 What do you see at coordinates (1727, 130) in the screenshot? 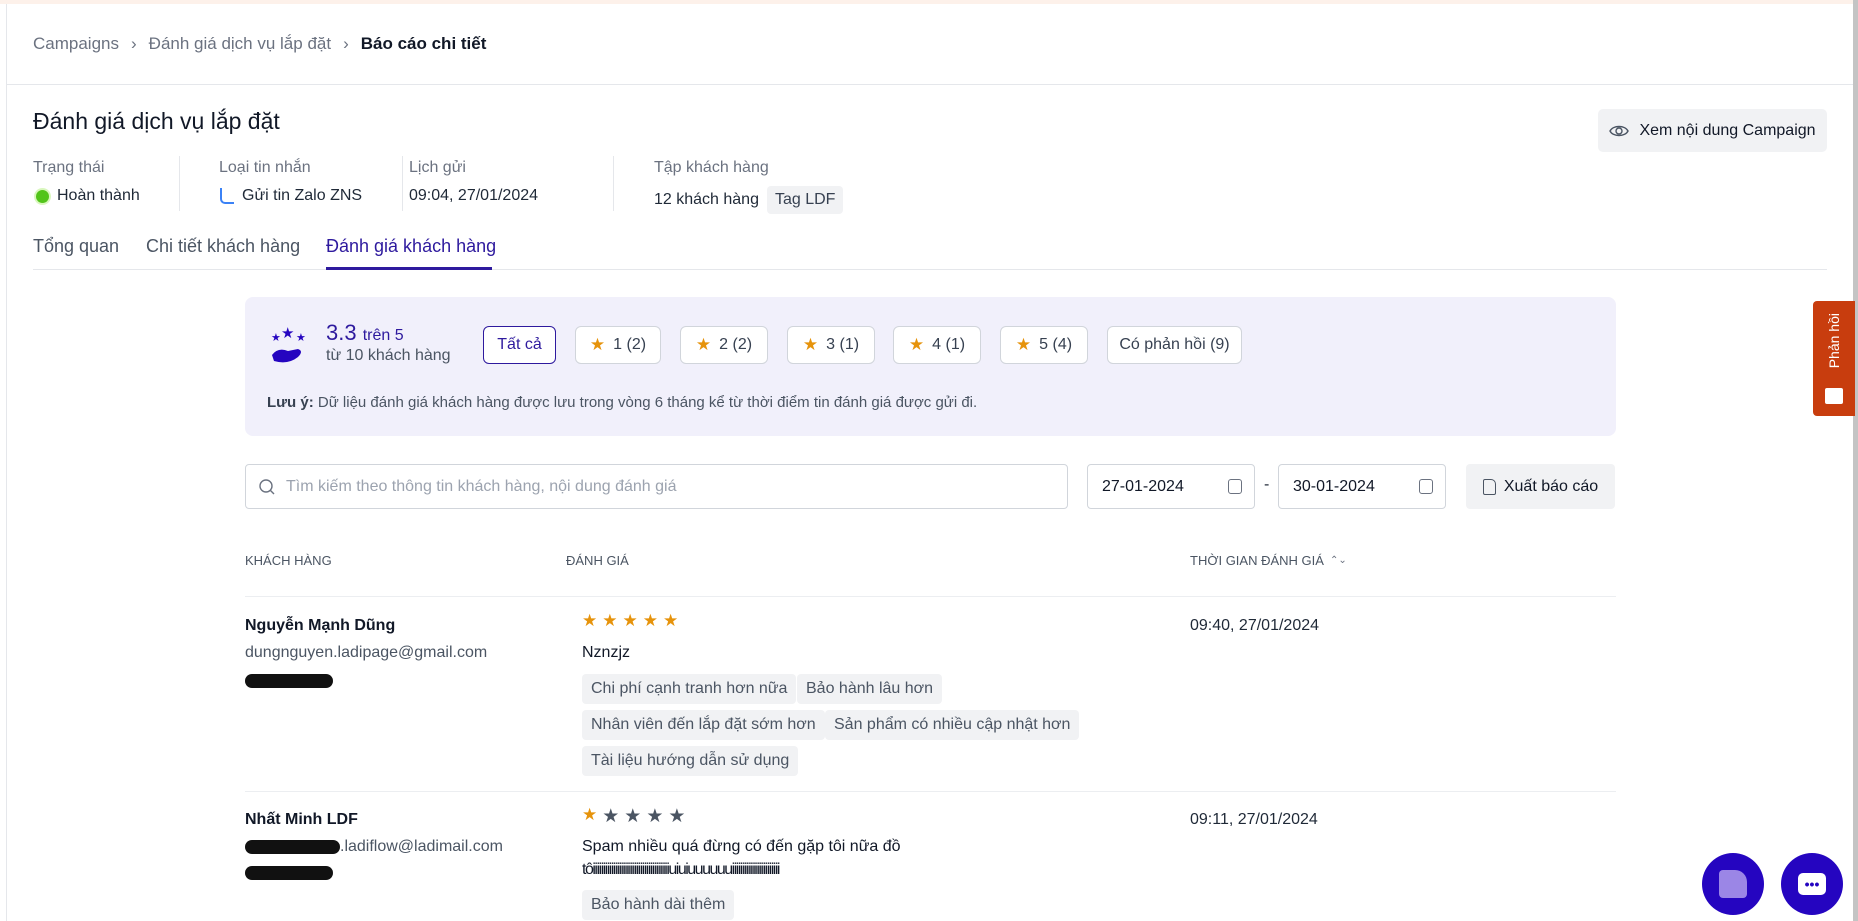
I see `view-campaign-label: Xem nội dung Campaign` at bounding box center [1727, 130].